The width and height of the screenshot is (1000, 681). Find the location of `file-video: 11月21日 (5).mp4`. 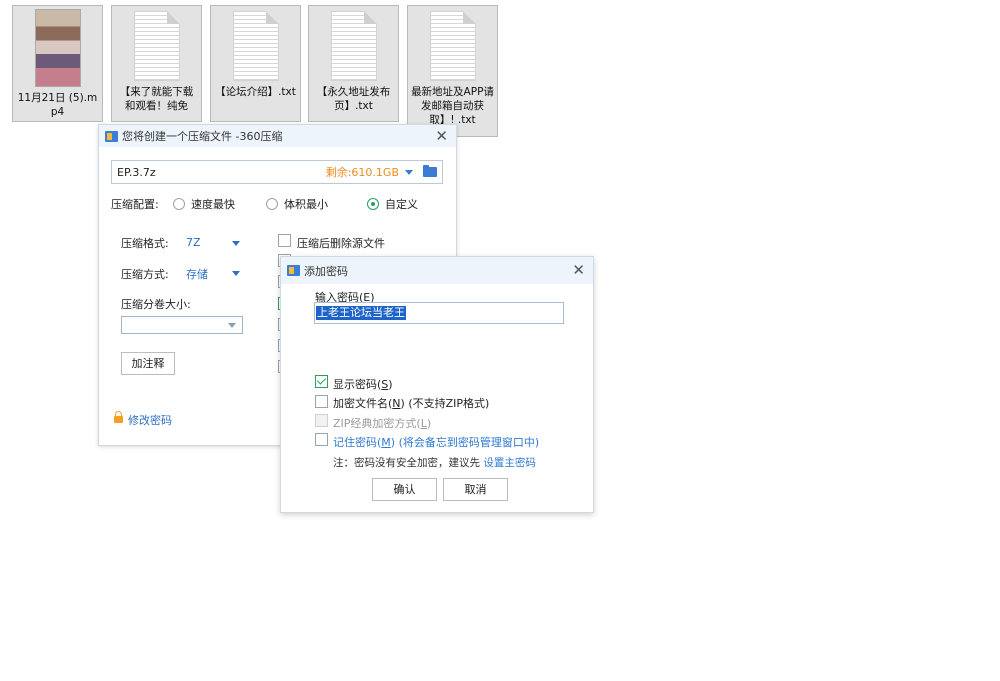

file-video: 11月21日 (5).mp4 is located at coordinates (57, 63).